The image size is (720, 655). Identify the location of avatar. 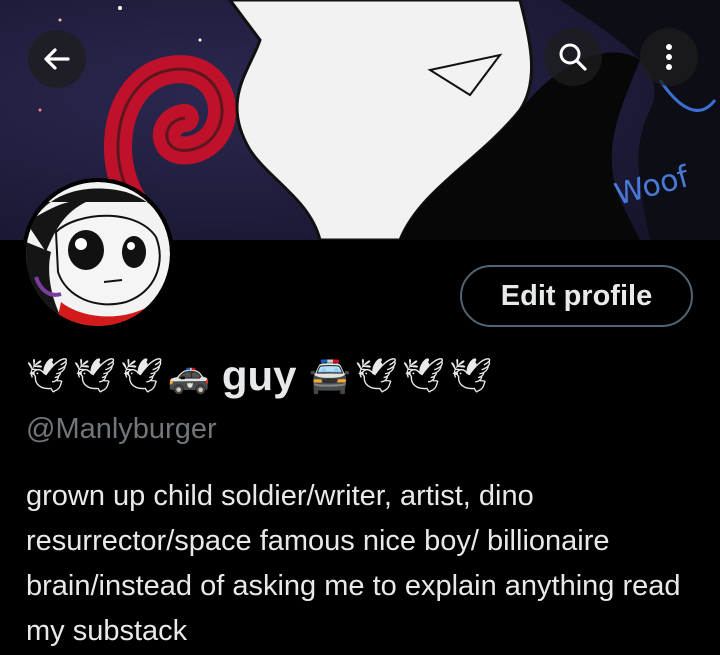
(98, 254).